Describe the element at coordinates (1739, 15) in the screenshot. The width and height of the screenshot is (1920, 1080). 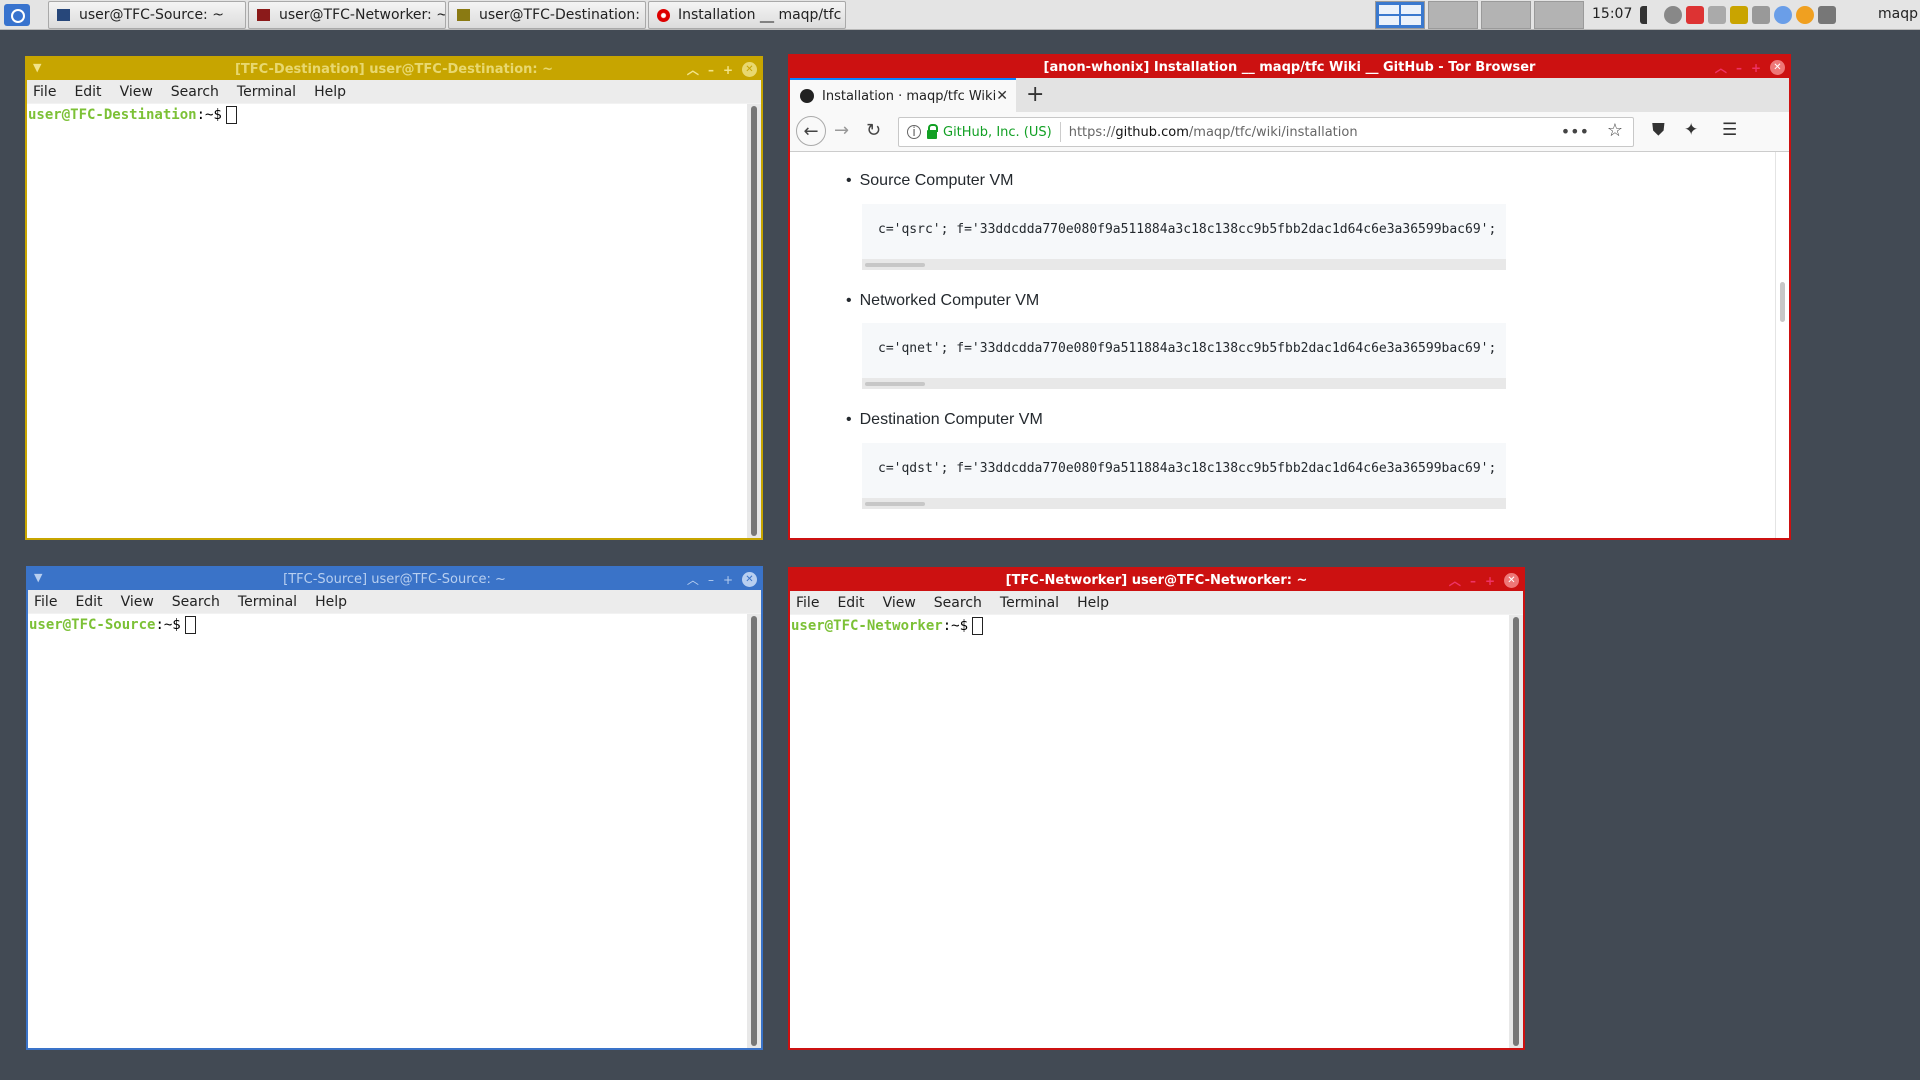
I see `clipboard-icon` at that location.